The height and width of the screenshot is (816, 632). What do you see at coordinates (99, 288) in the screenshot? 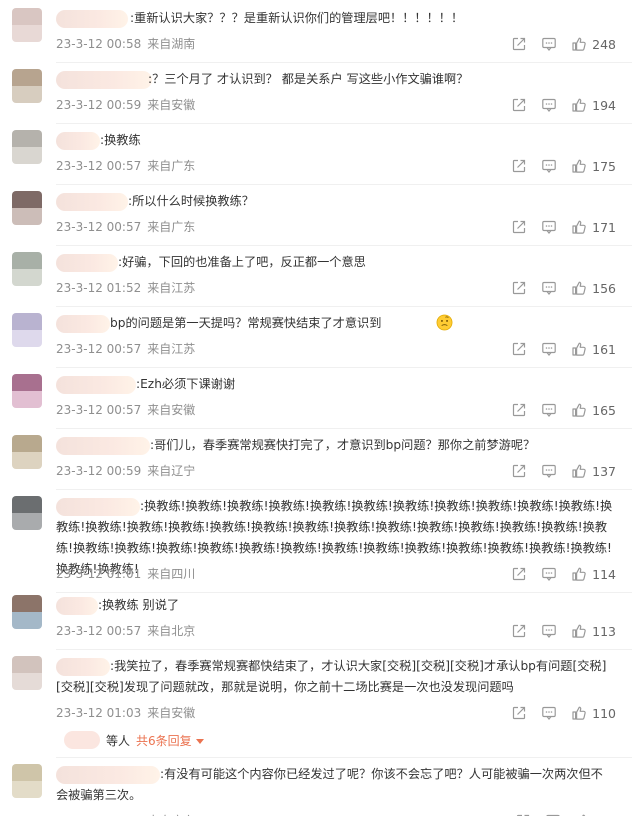
I see `comment-date: 23-3-12 01:52` at bounding box center [99, 288].